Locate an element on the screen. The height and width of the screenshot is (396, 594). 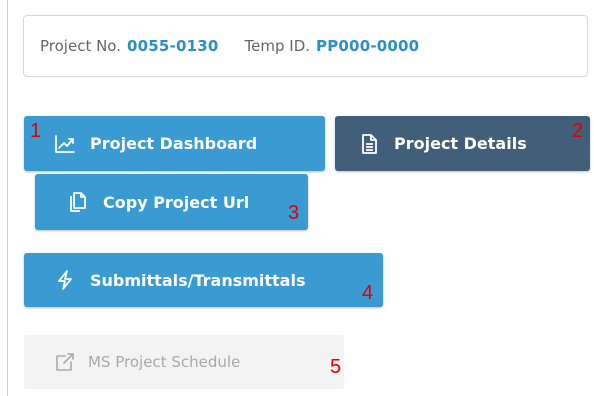
project-details-label: Project Details is located at coordinates (460, 143).